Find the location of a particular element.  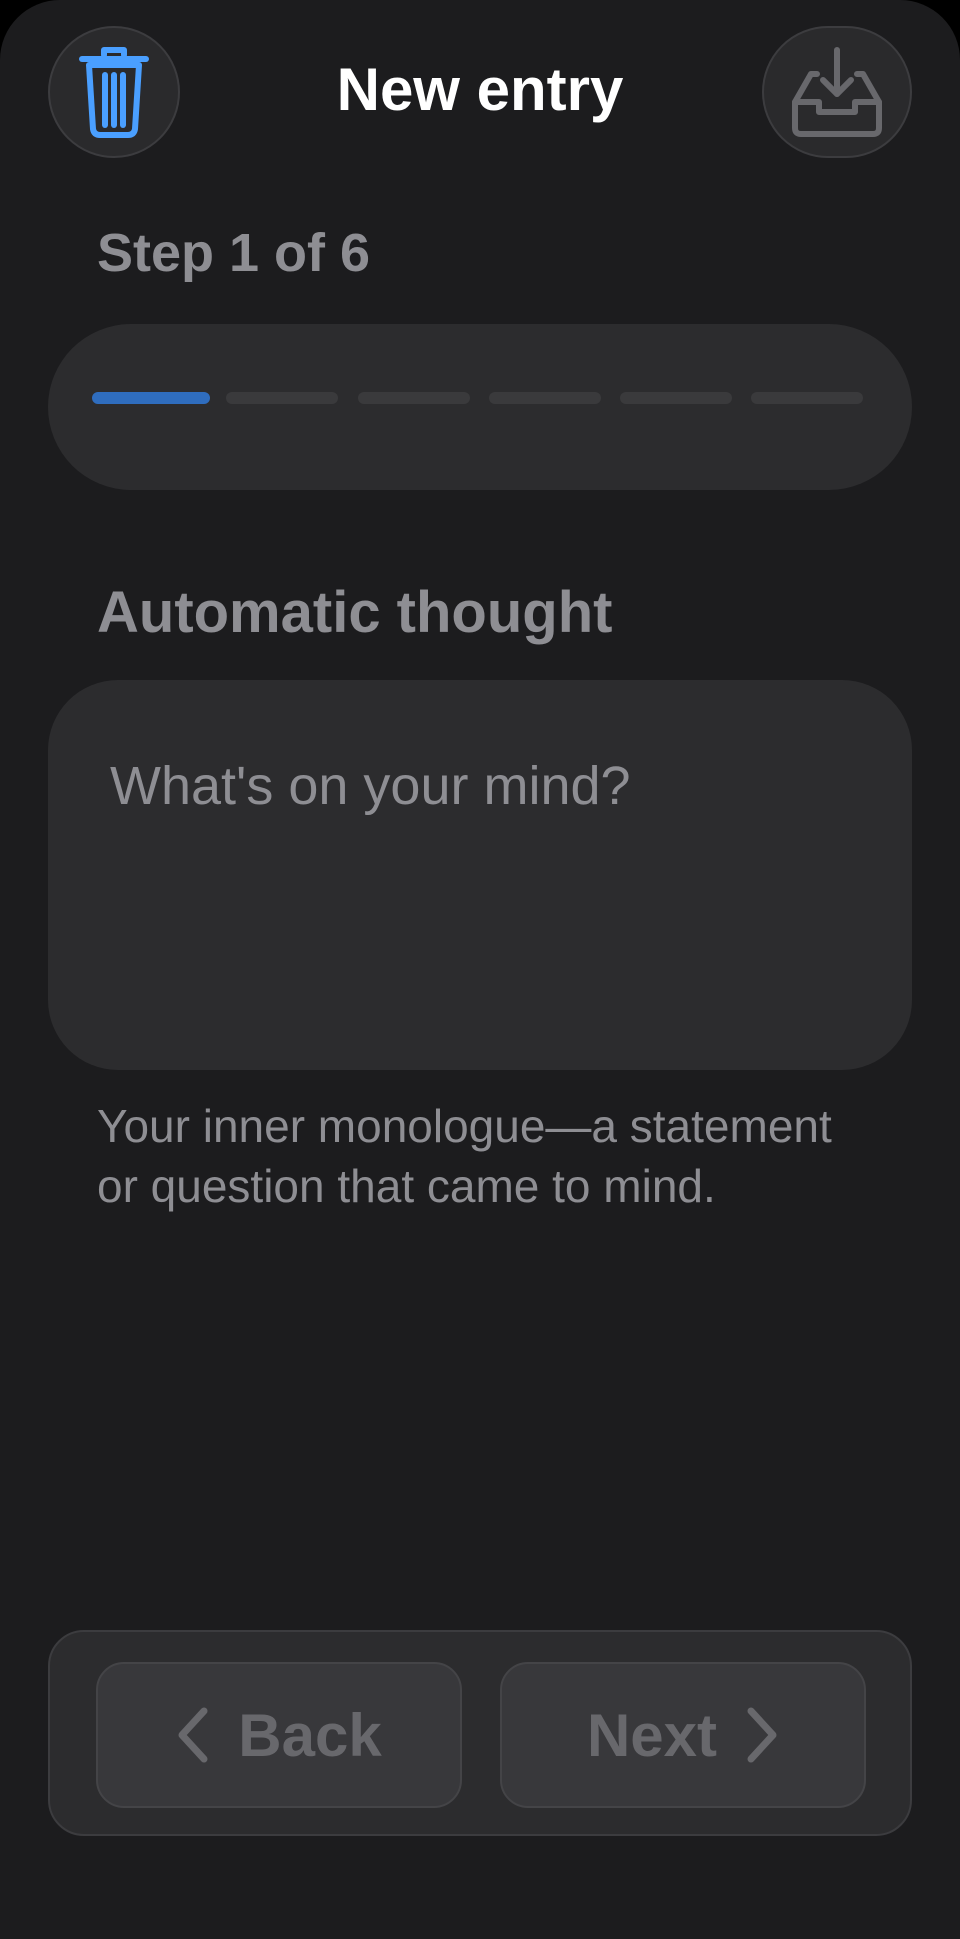

step-progress-bar is located at coordinates (480, 407).